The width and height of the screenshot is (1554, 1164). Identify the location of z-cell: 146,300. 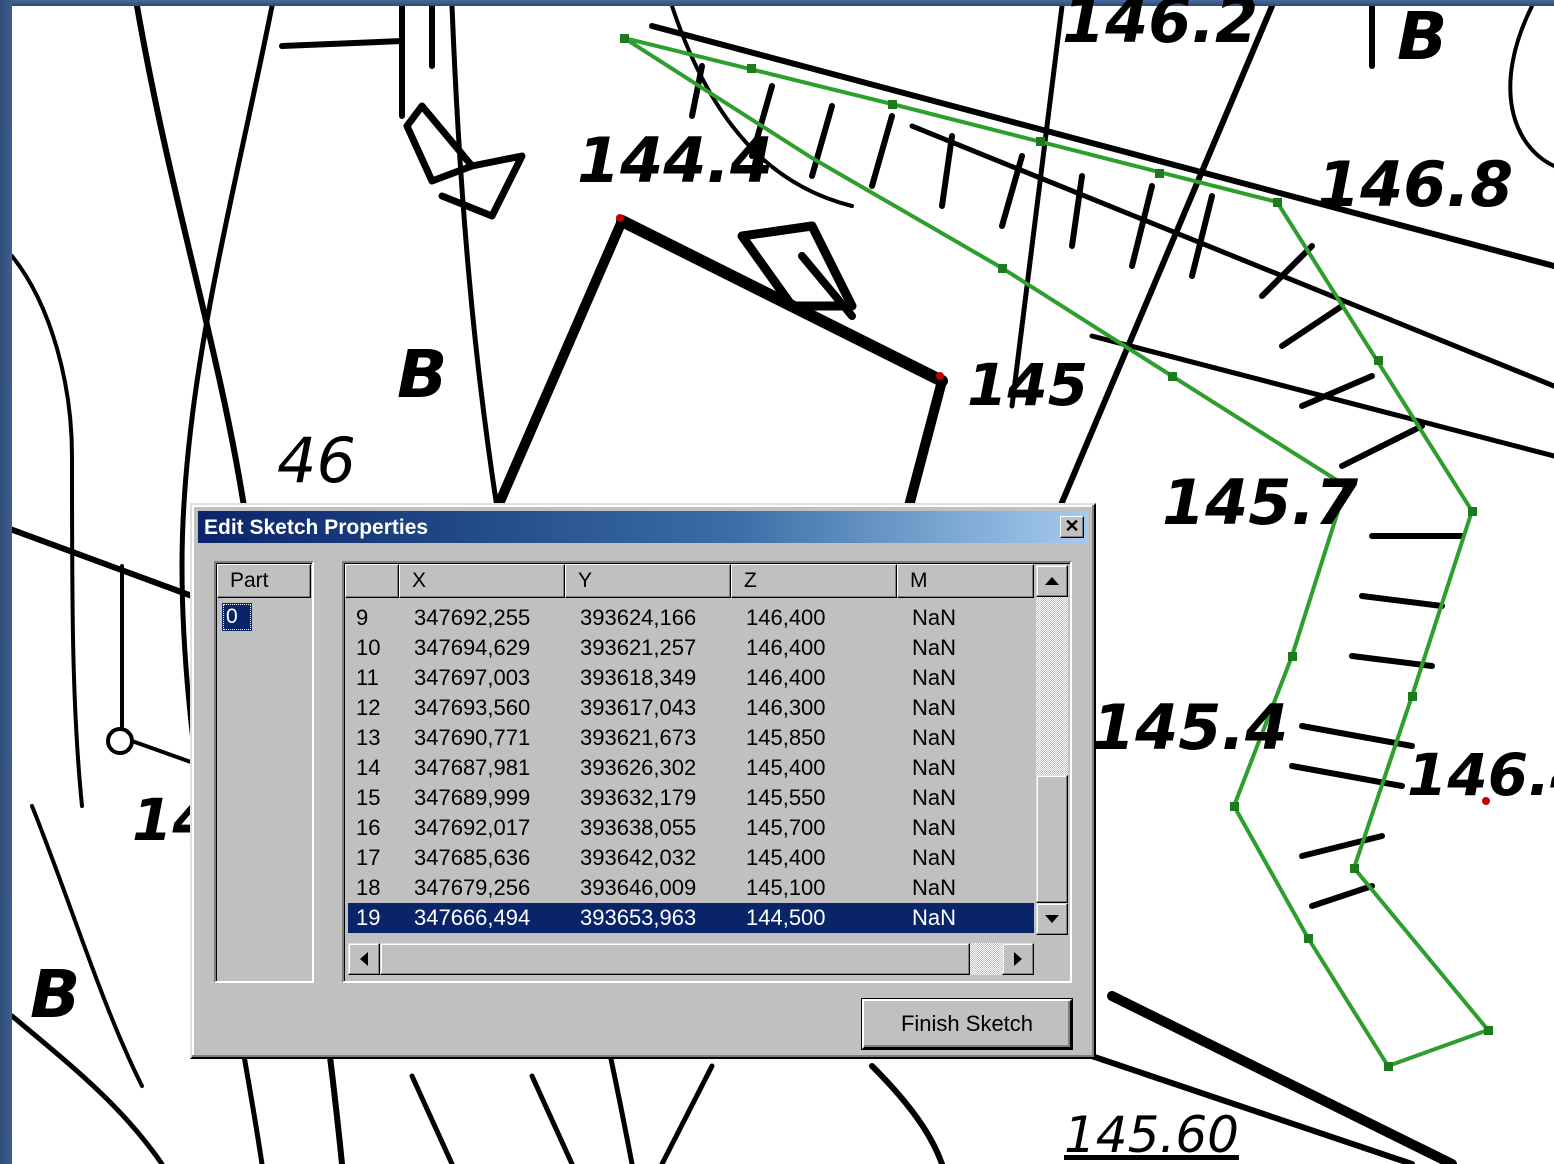
(786, 708).